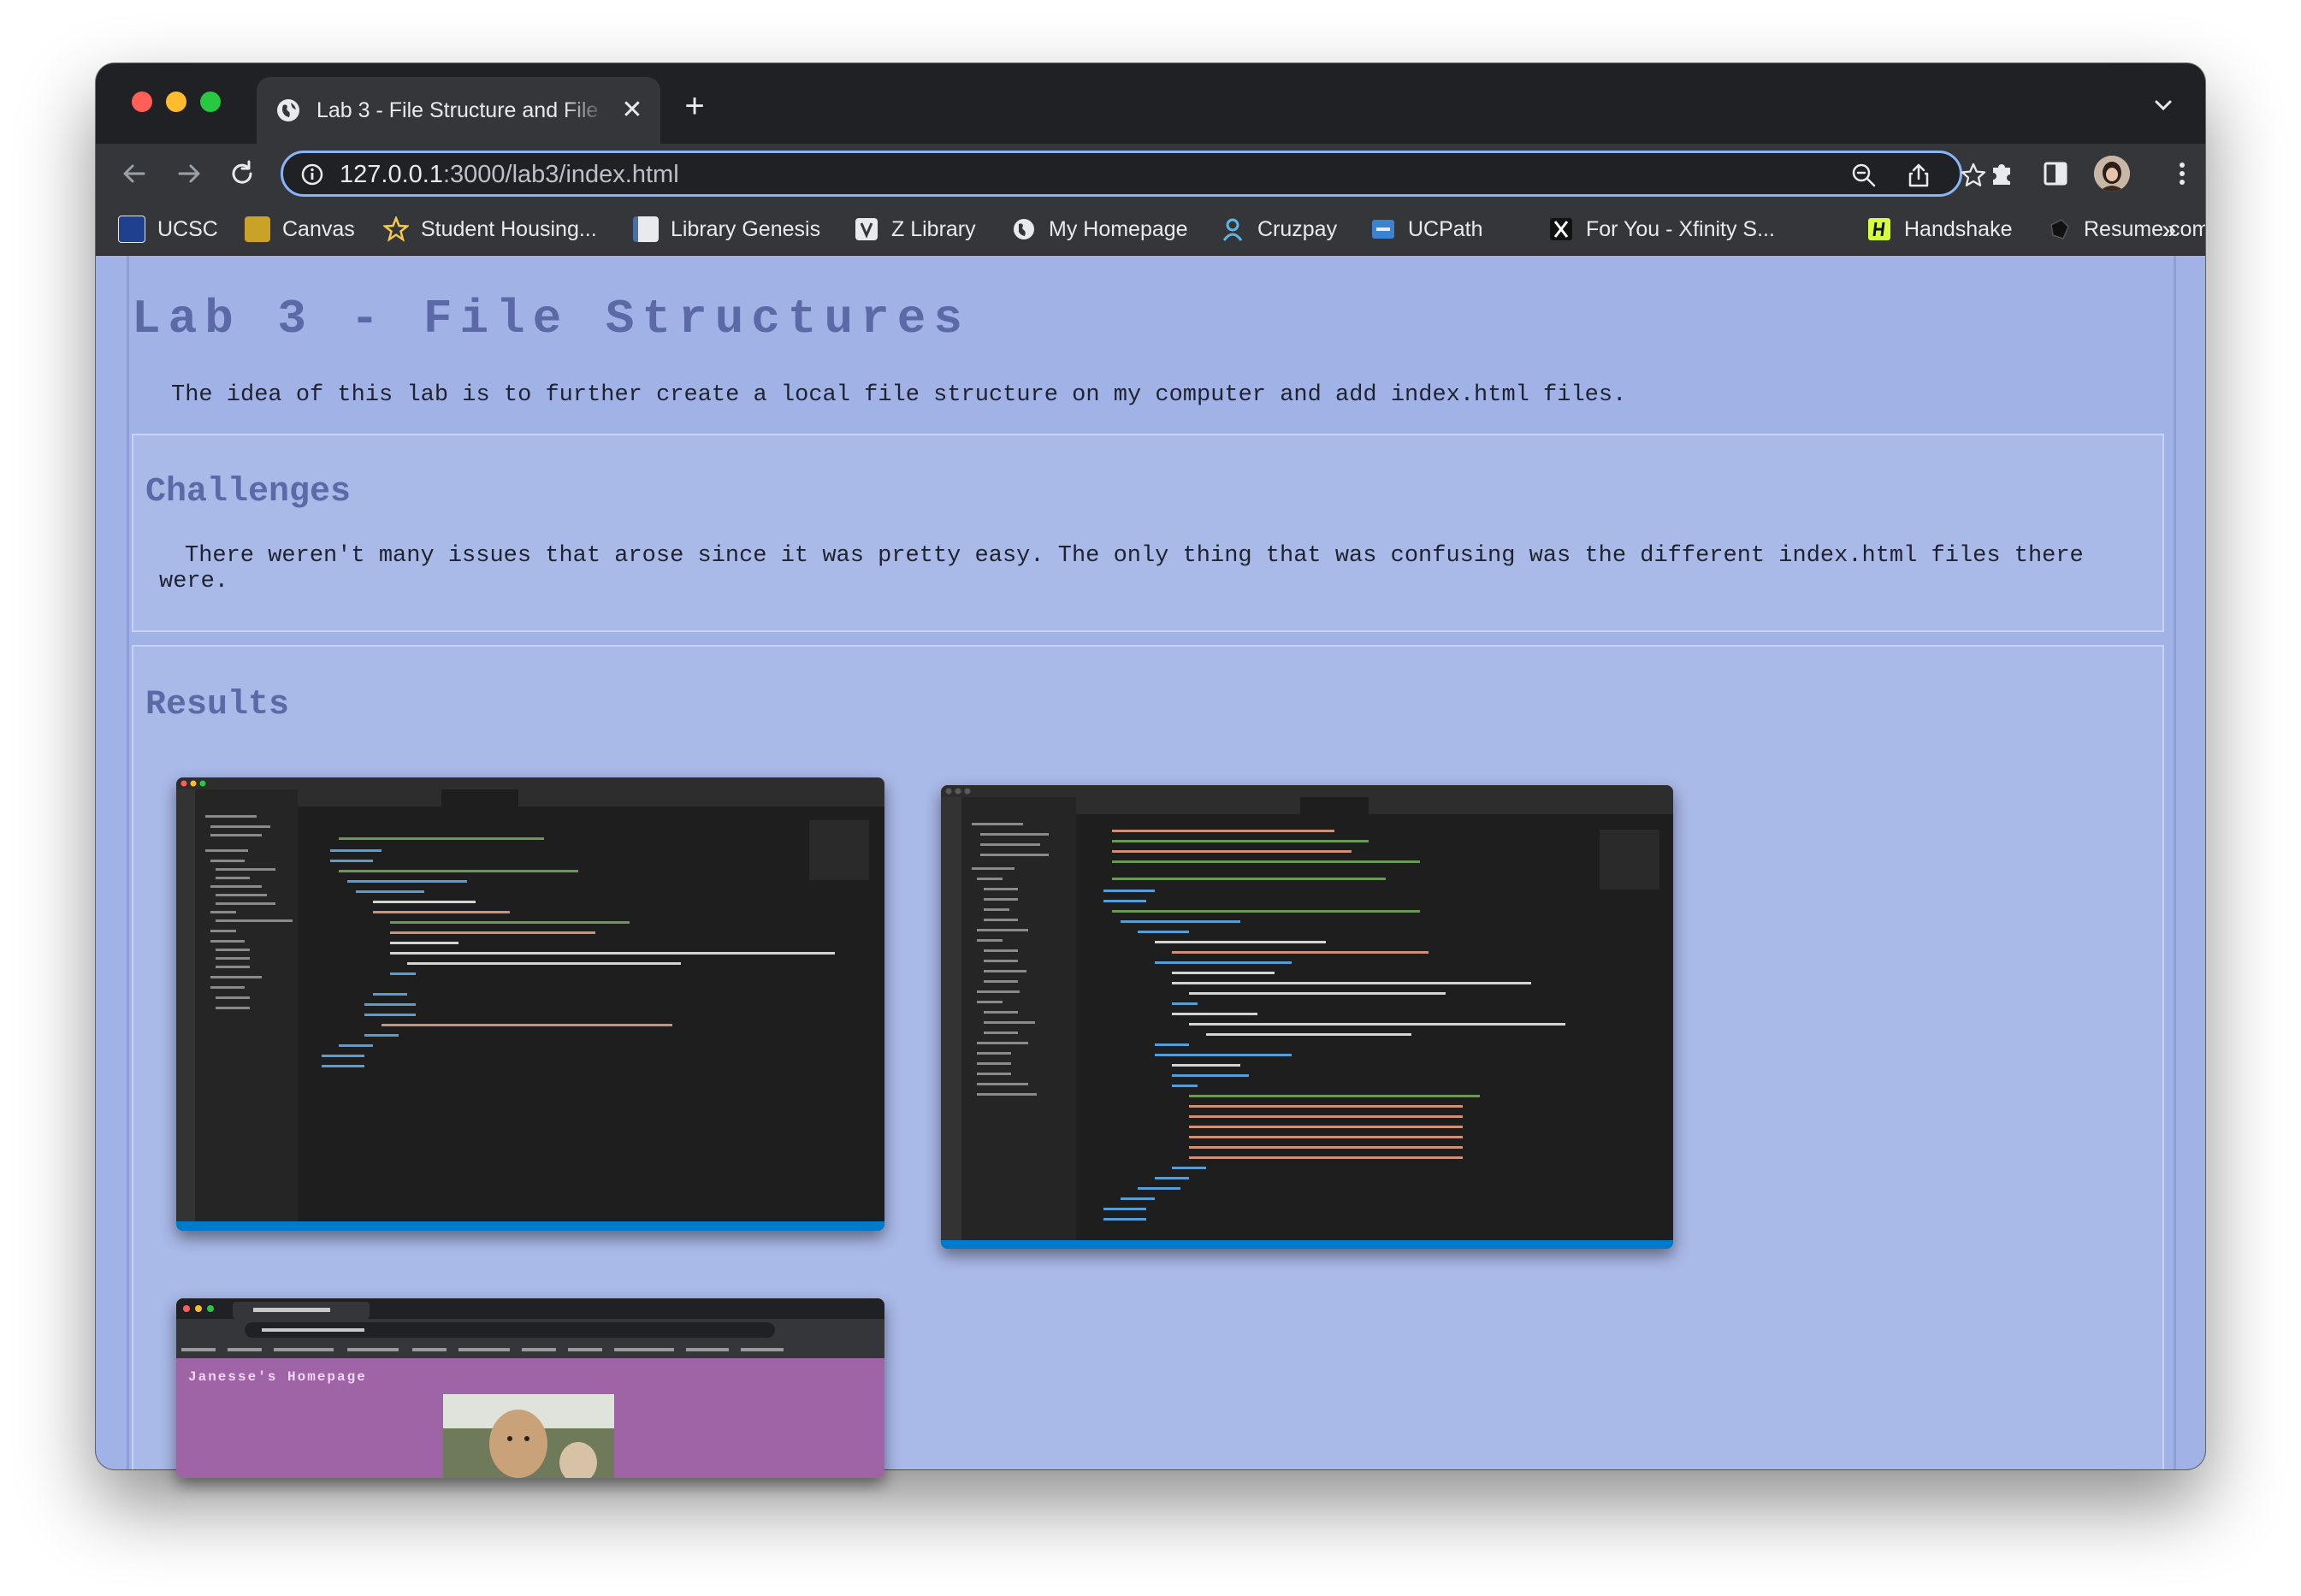 Image resolution: width=2301 pixels, height=1596 pixels. I want to click on canvas-icon, so click(257, 229).